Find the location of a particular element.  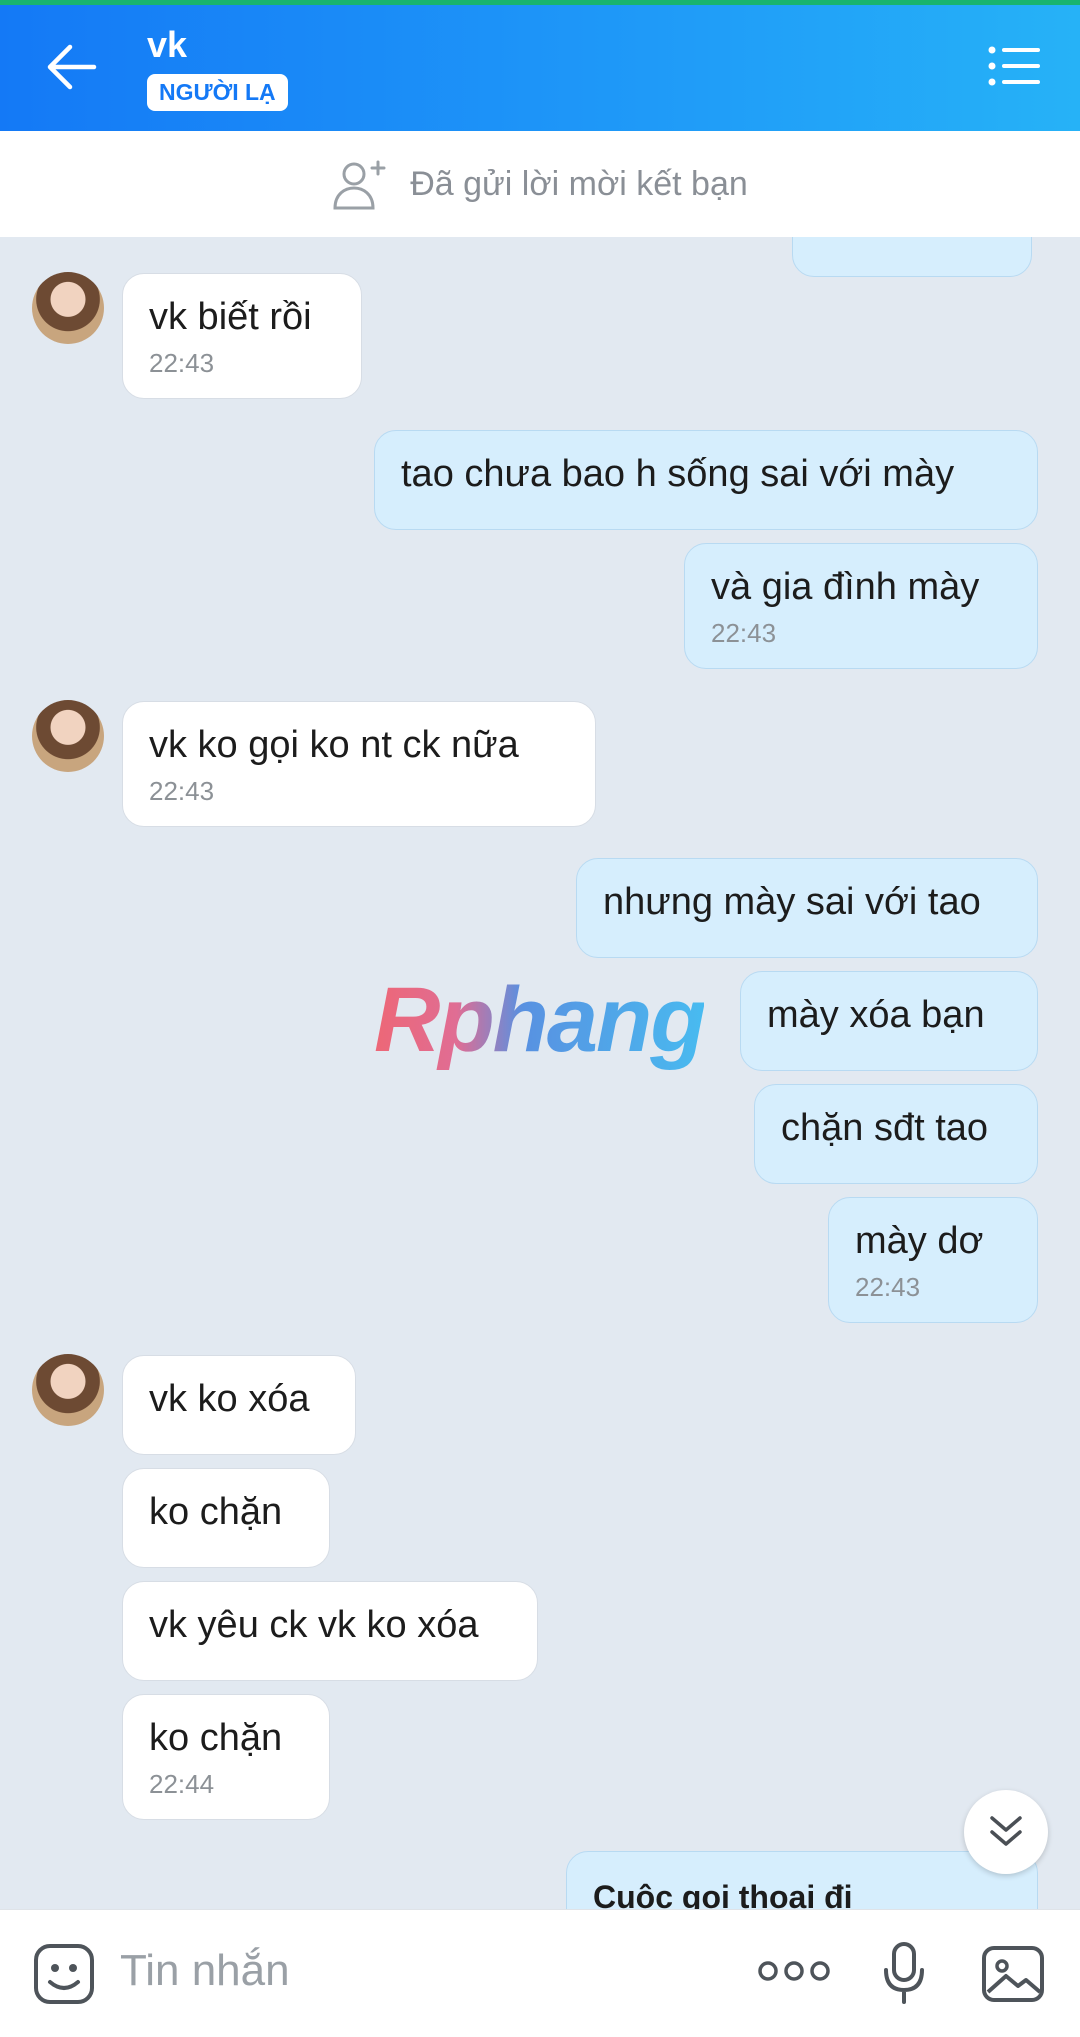

menu-button is located at coordinates (1015, 66).